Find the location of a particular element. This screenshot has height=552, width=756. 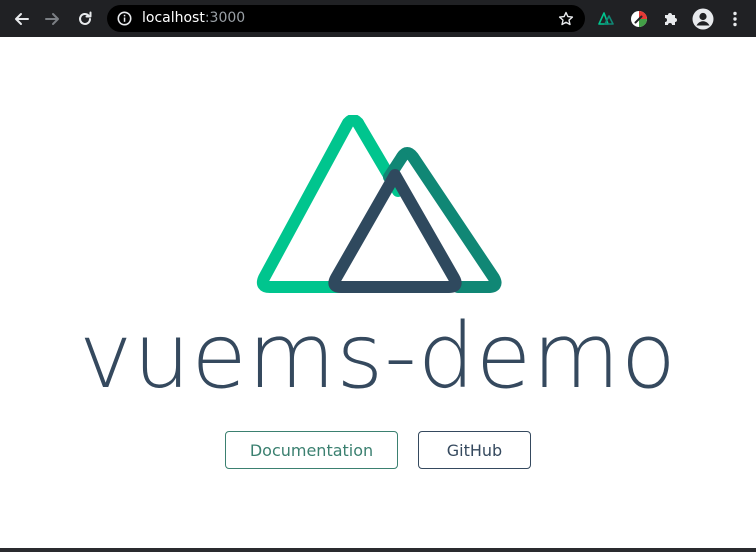

url-port: :3000 is located at coordinates (225, 18).